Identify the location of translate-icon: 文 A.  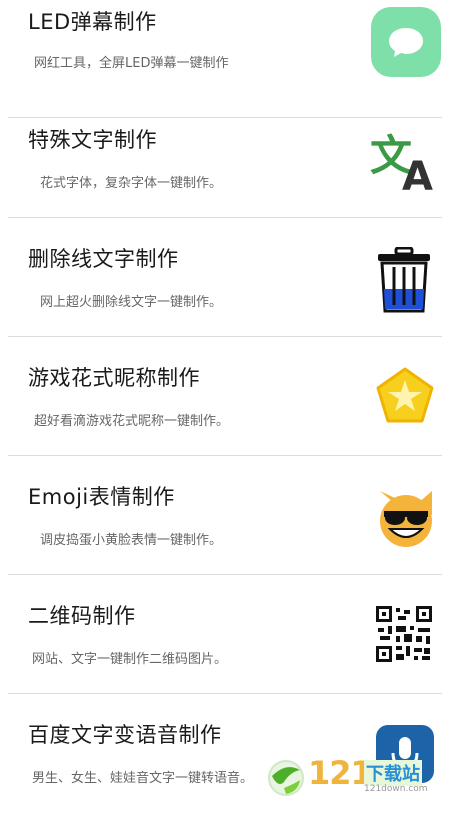
(401, 161).